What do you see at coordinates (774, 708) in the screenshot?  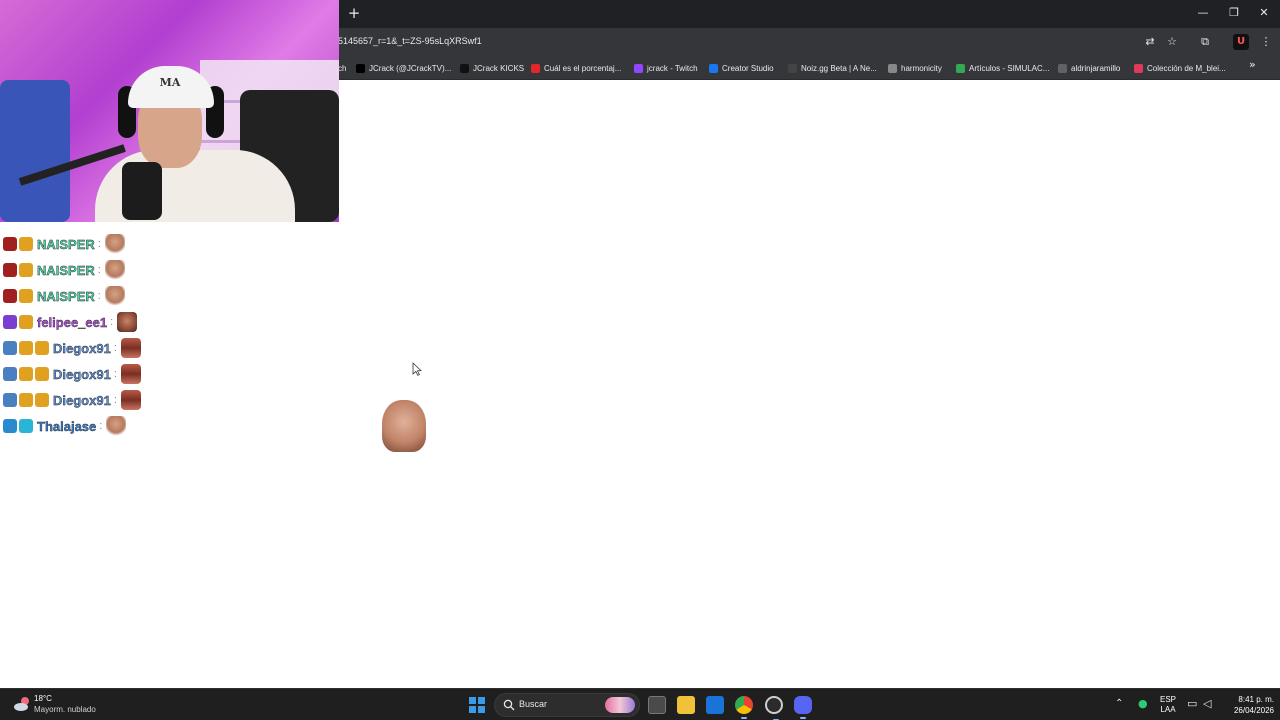 I see `obs-icon` at bounding box center [774, 708].